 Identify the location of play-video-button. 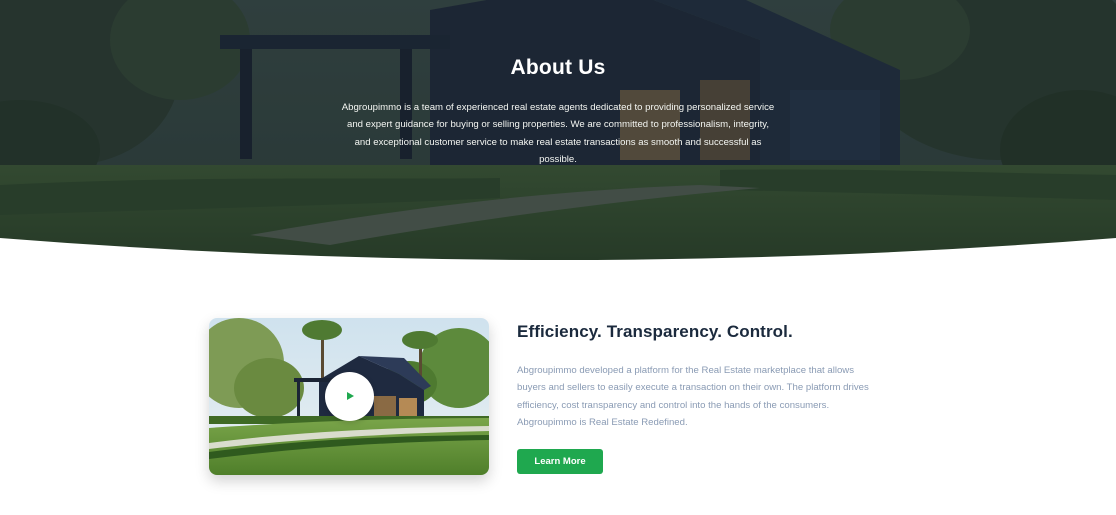
(349, 396).